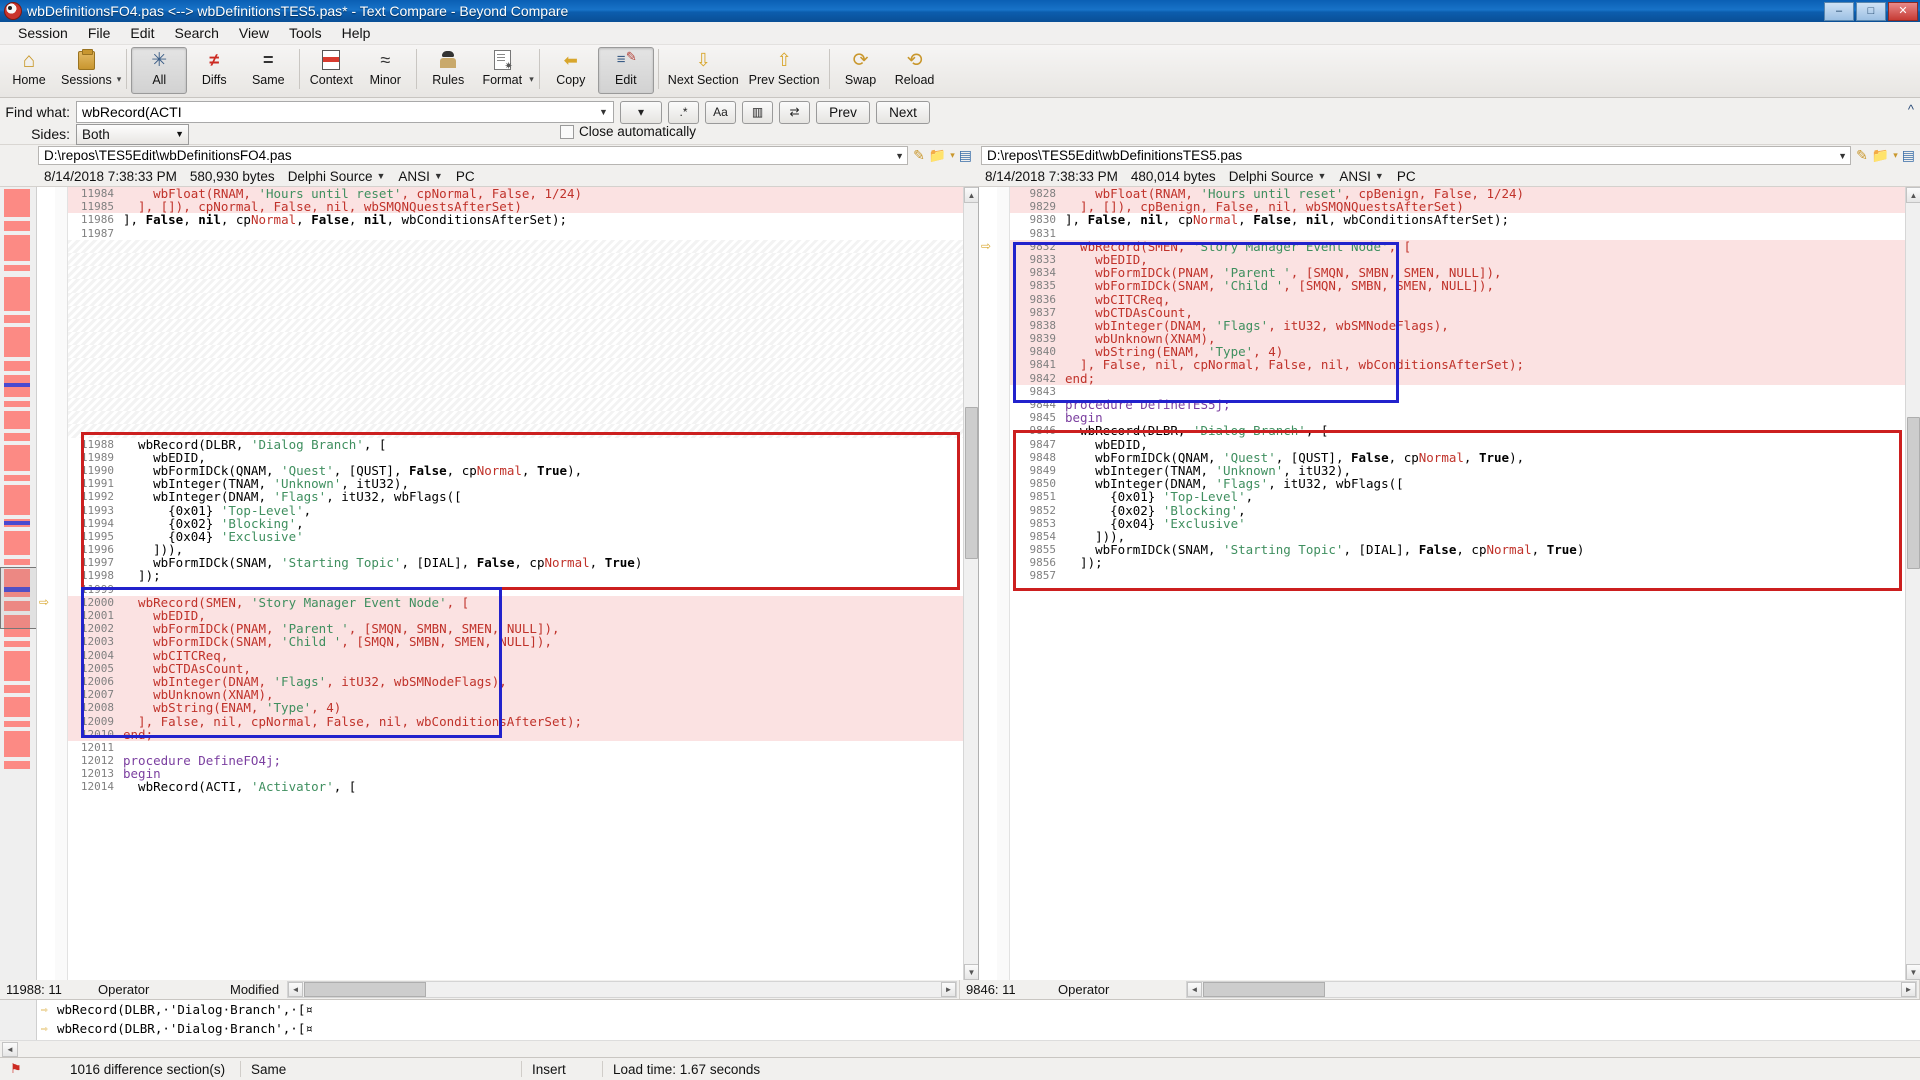  Describe the element at coordinates (523, 708) in the screenshot. I see `code-line: 12008 wbString(ENAM, 'Type', 4)` at that location.